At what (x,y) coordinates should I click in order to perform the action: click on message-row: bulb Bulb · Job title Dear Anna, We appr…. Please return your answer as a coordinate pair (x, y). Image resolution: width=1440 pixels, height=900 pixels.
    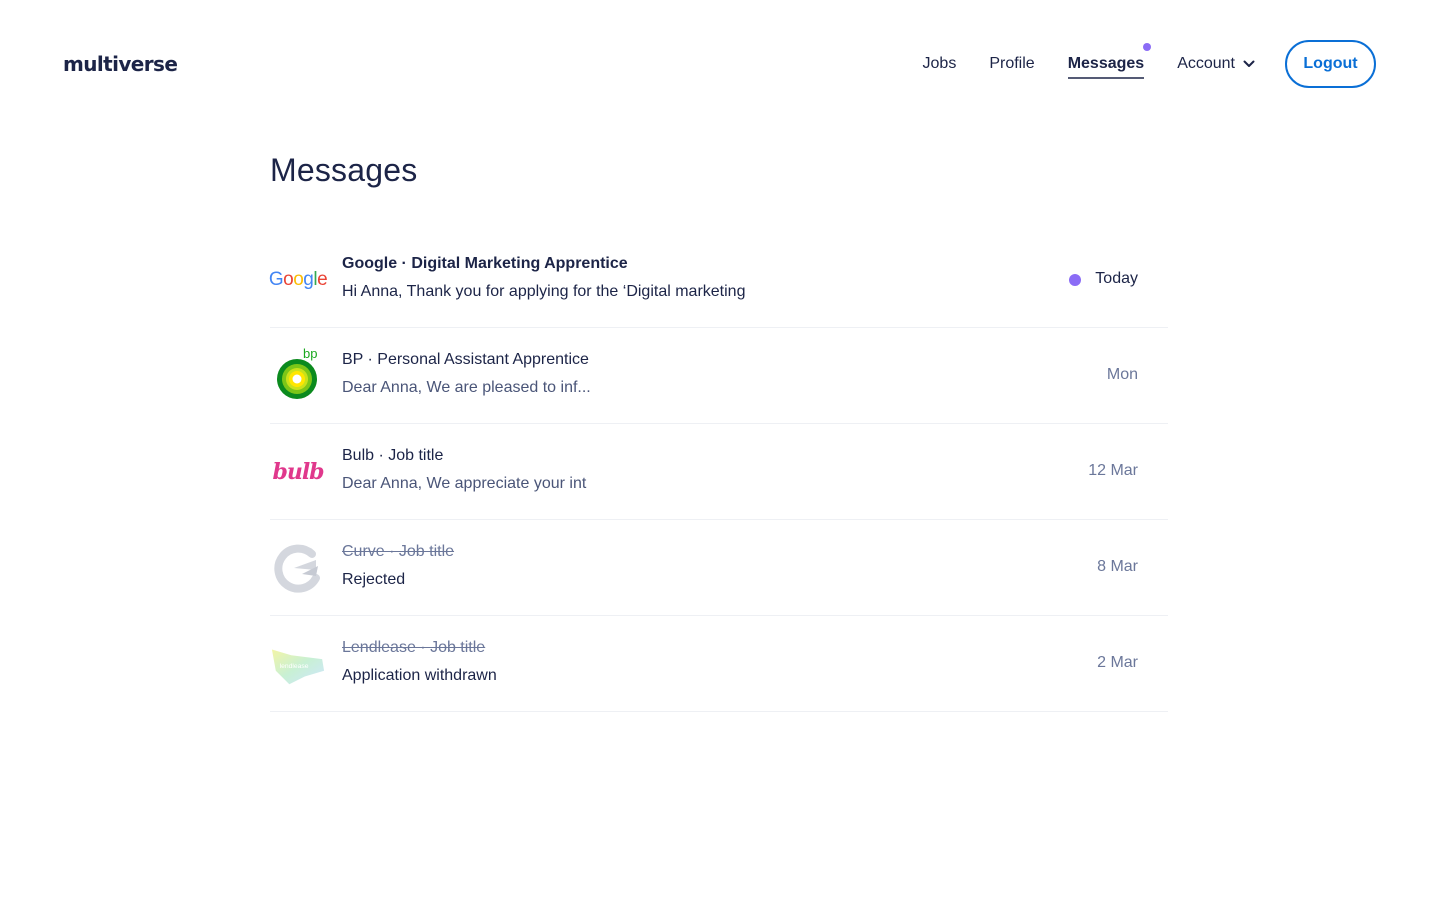
    Looking at the image, I should click on (719, 472).